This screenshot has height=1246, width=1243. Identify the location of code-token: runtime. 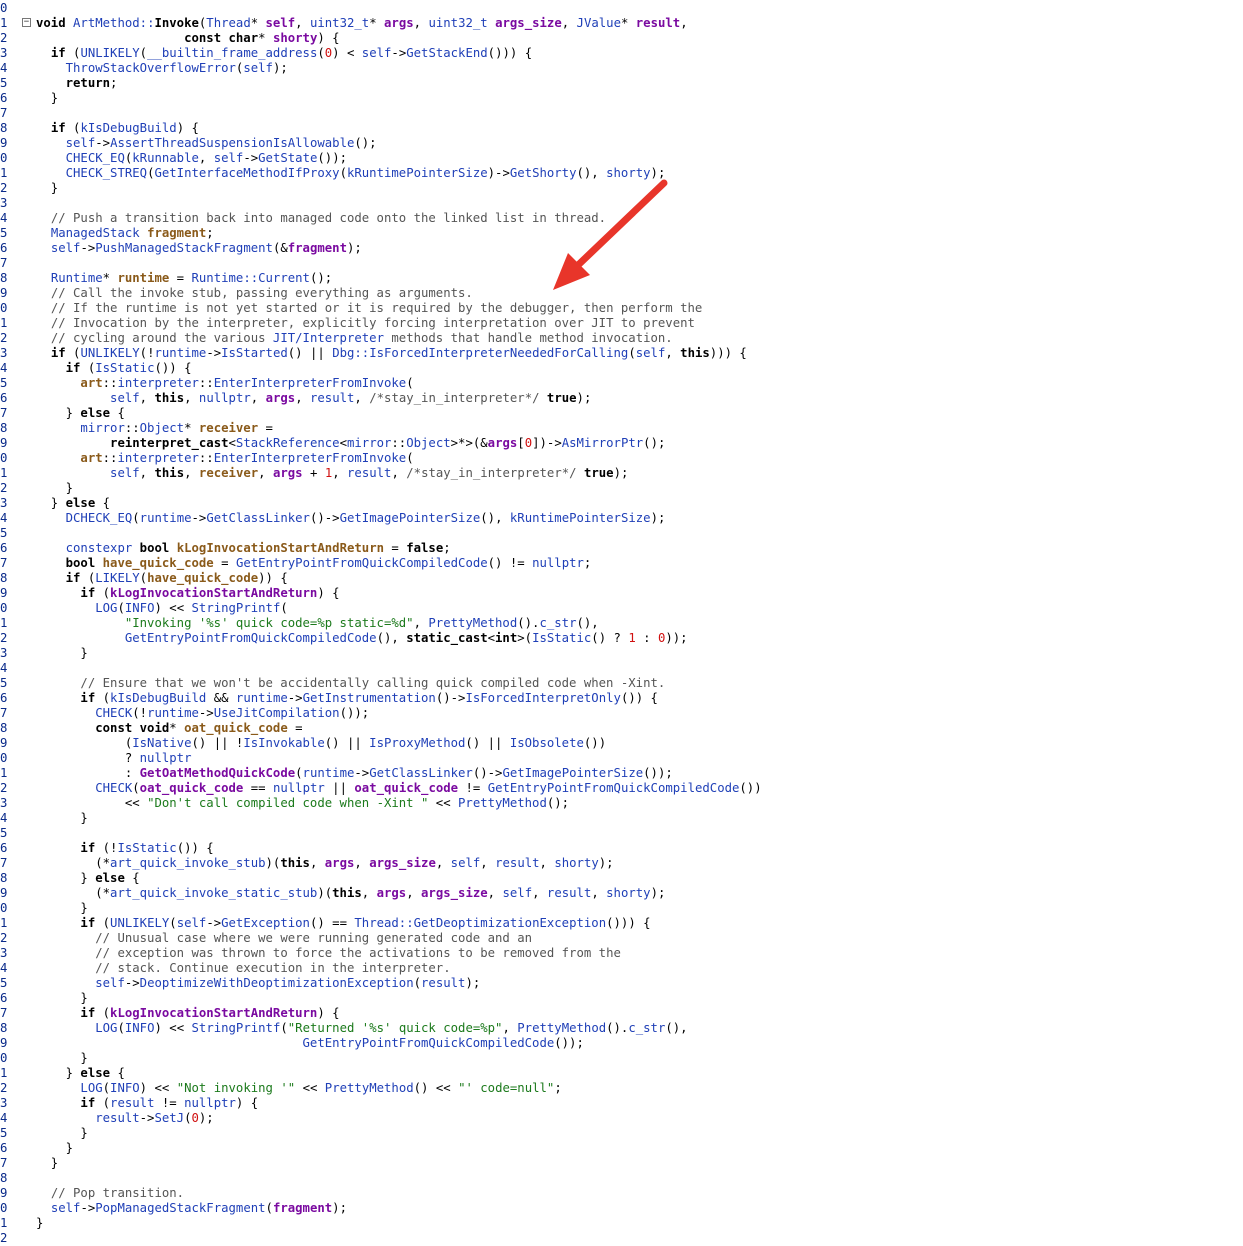
(261, 698).